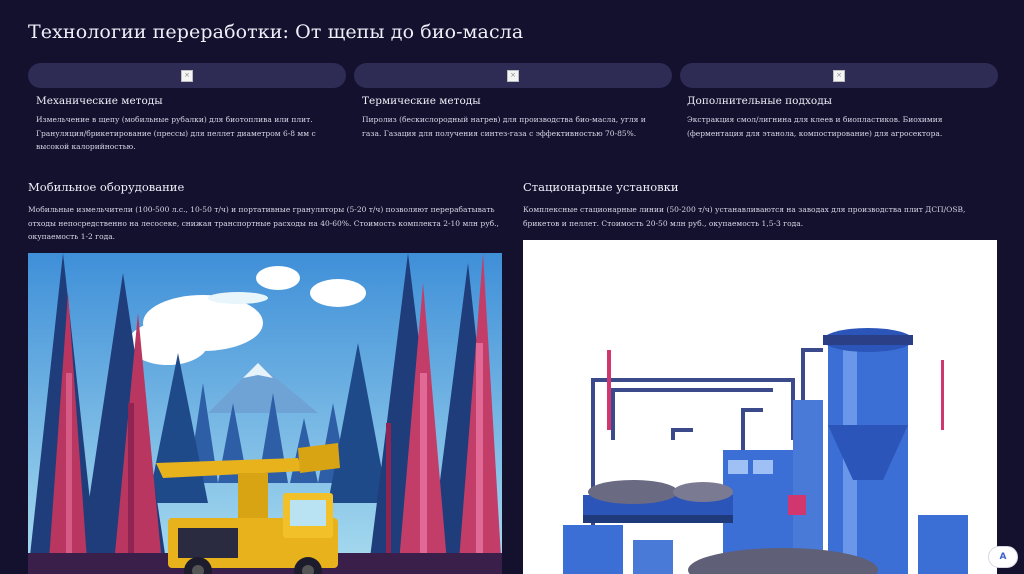 This screenshot has height=574, width=1024. Describe the element at coordinates (99, 101) in the screenshot. I see `card-heading: Механические методы` at that location.